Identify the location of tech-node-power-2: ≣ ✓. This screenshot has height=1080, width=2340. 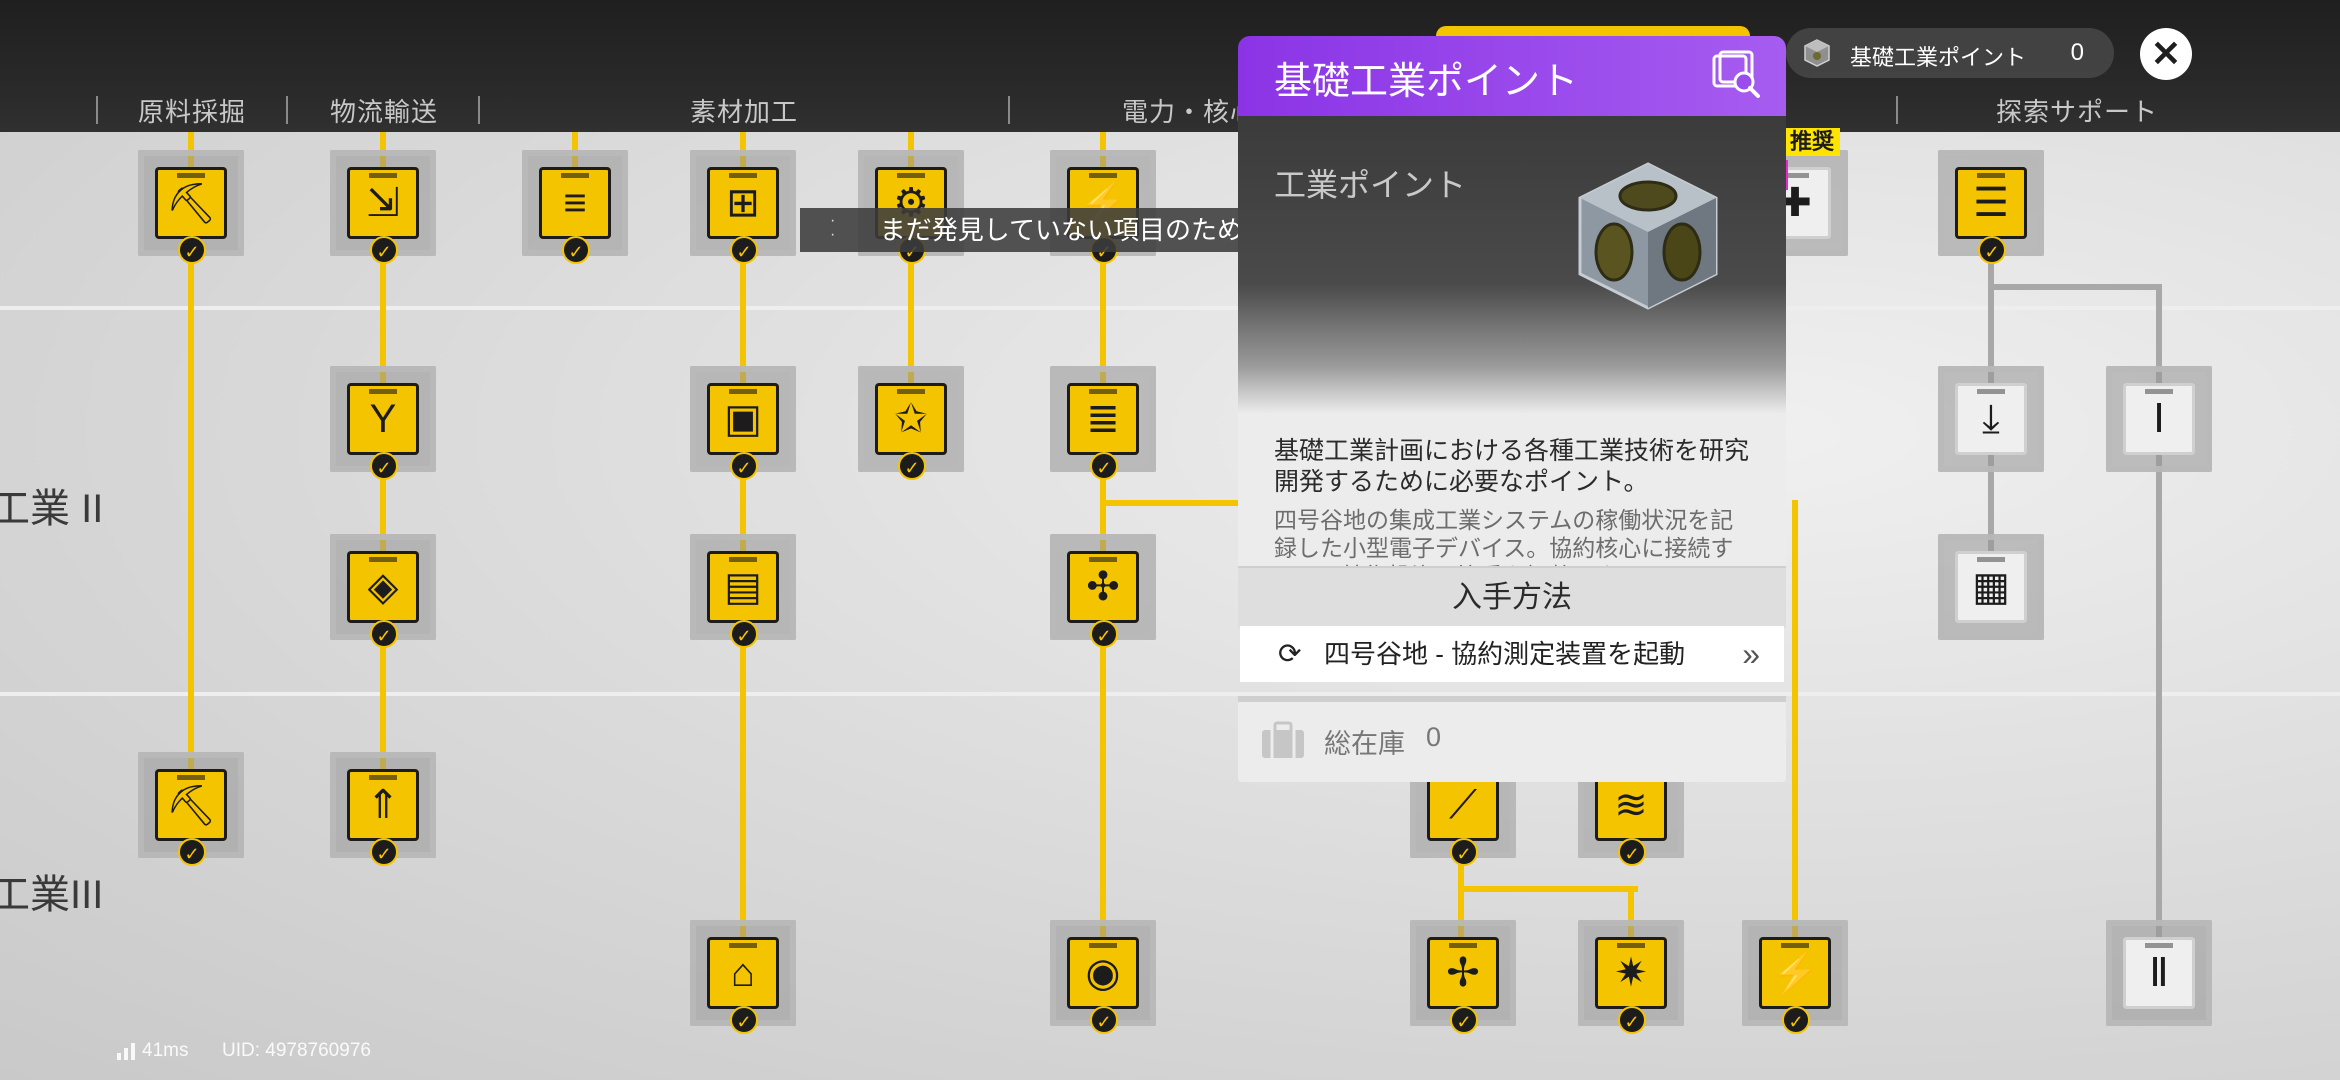
(1103, 423).